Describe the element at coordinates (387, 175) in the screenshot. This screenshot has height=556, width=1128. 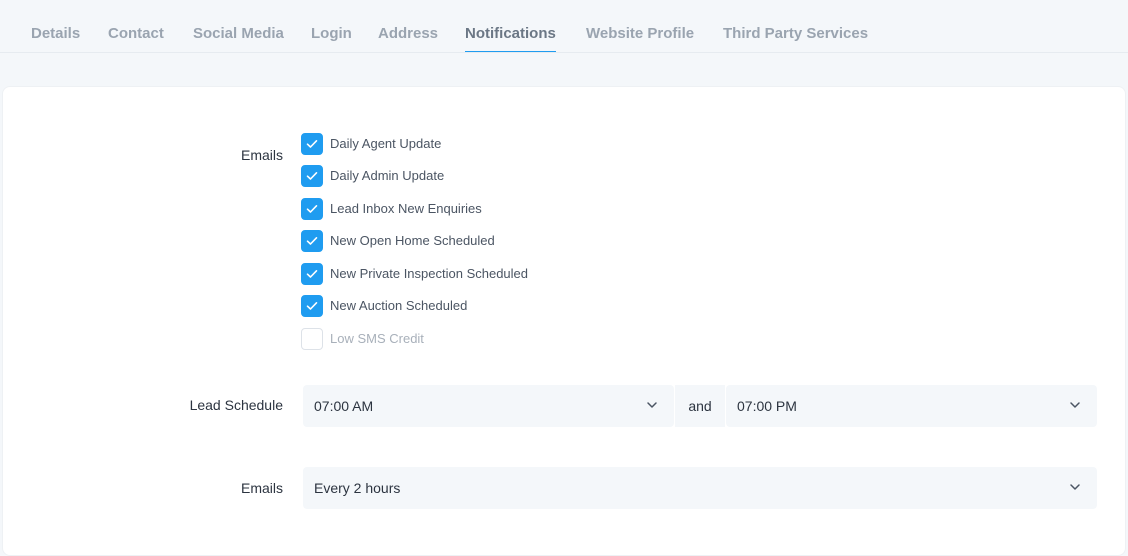
I see `checkbox-label: Daily Admin Update` at that location.